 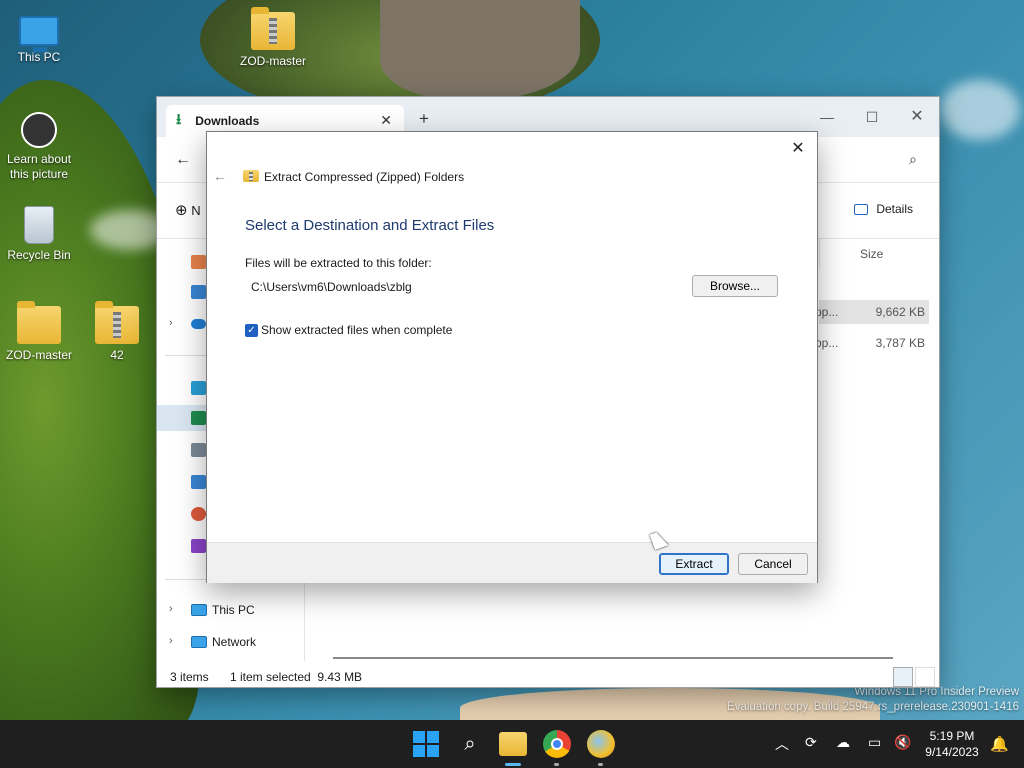 What do you see at coordinates (331, 287) in the screenshot?
I see `destination-path-field: C:\Users\vm6\Downloads\zblg` at bounding box center [331, 287].